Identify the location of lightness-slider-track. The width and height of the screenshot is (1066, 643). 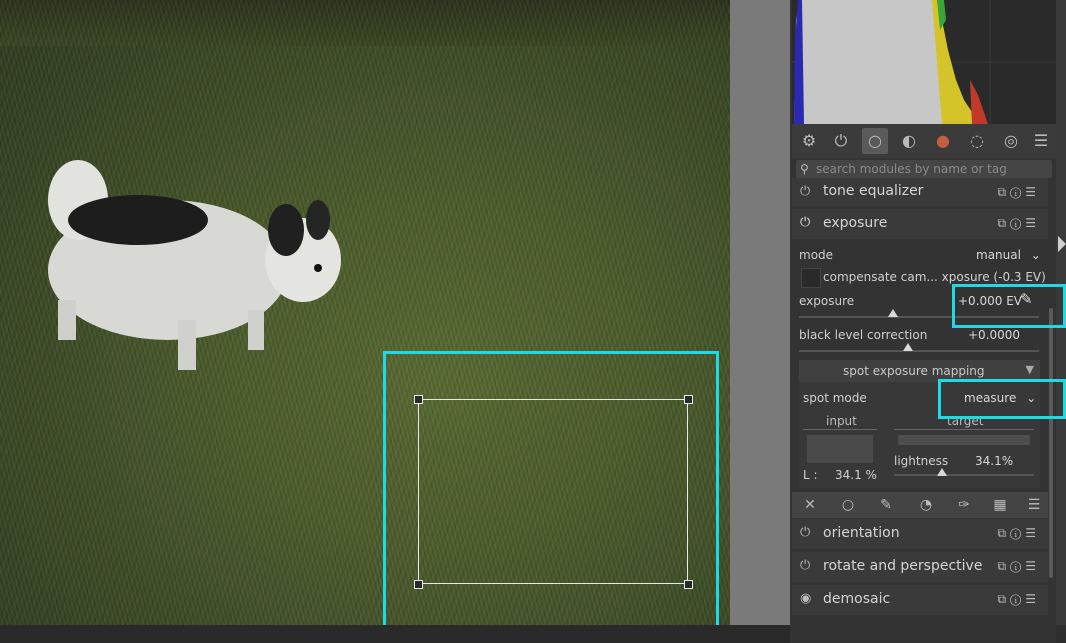
(964, 475).